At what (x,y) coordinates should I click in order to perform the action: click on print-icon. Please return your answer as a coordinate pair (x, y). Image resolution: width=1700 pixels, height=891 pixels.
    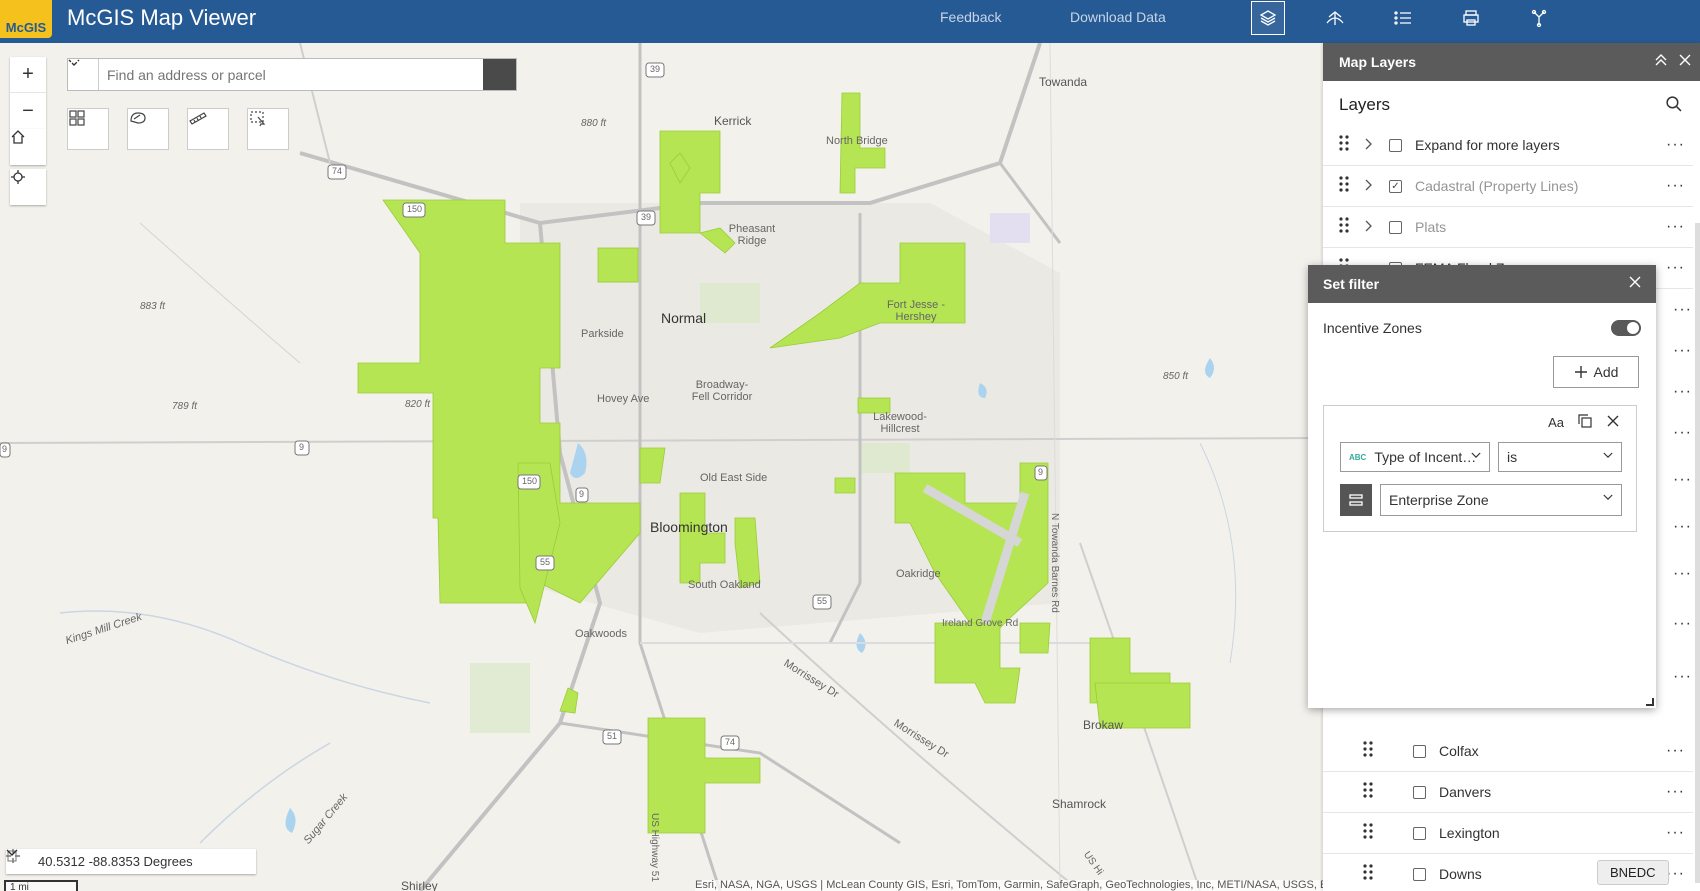
    Looking at the image, I should click on (1471, 18).